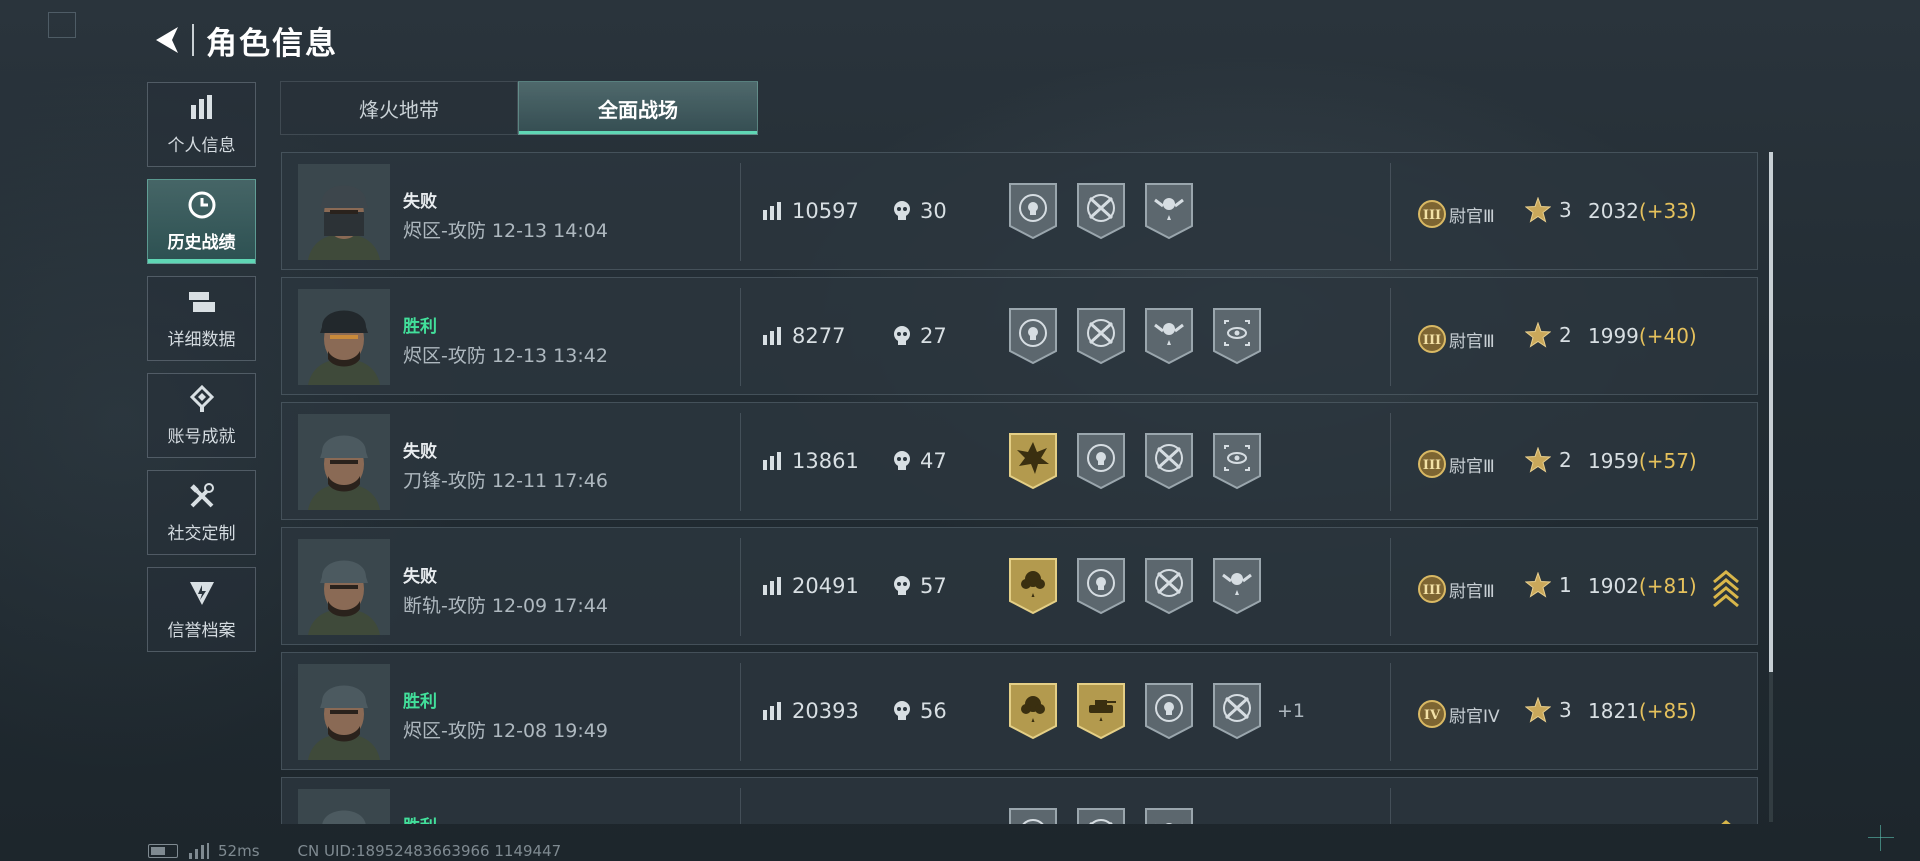 The image size is (1920, 861). What do you see at coordinates (1613, 586) in the screenshot?
I see `points-value: 1902` at bounding box center [1613, 586].